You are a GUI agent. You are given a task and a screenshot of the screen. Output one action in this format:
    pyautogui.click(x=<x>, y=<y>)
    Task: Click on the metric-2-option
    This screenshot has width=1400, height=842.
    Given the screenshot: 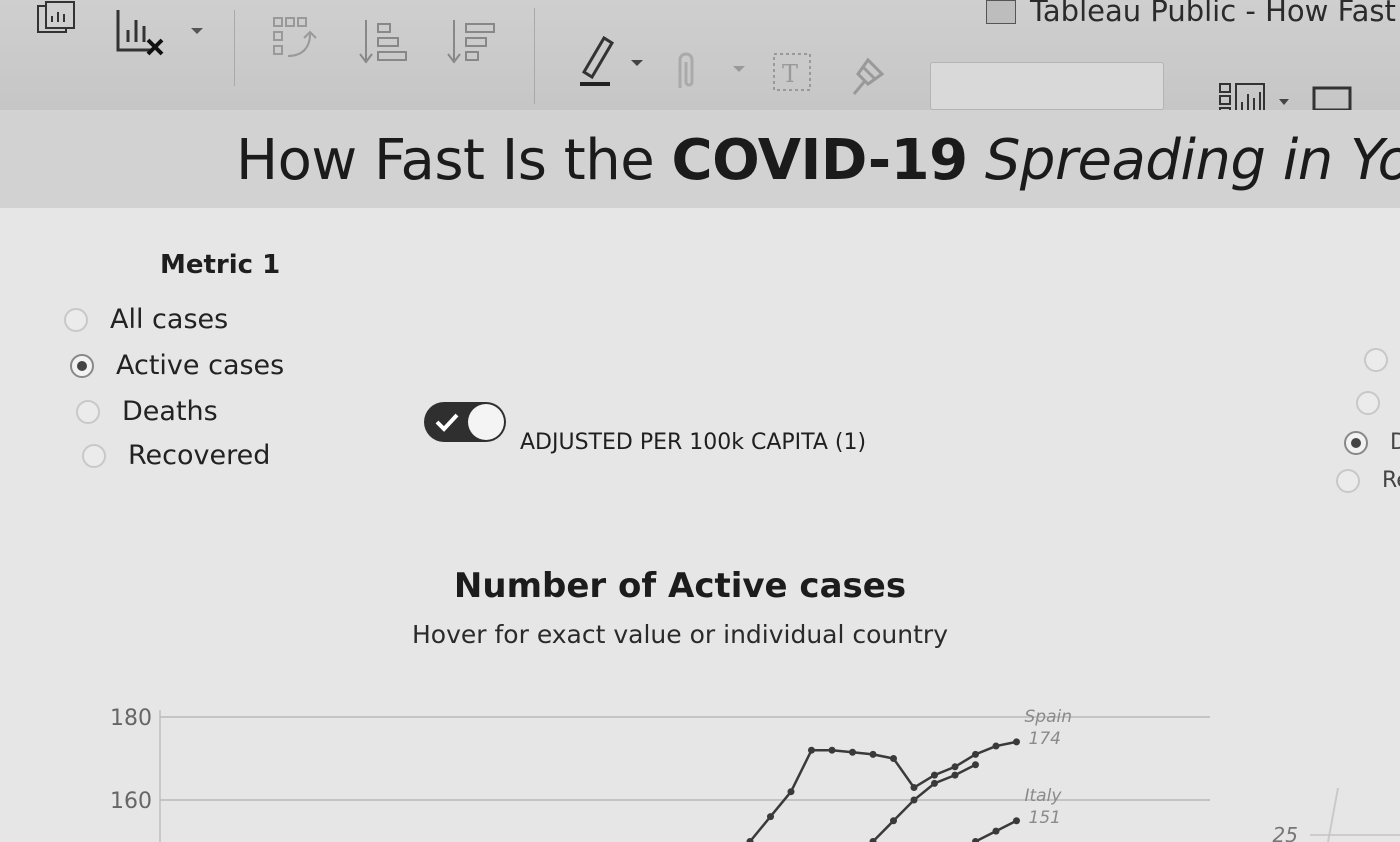 What is the action you would take?
    pyautogui.click(x=1382, y=360)
    